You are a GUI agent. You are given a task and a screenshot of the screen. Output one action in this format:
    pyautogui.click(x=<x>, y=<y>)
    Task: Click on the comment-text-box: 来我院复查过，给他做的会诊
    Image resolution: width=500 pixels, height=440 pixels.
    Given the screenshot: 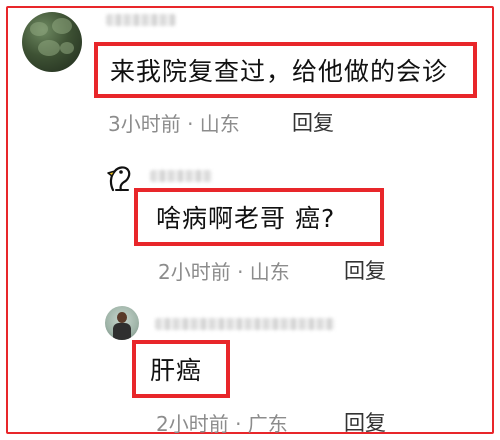 What is the action you would take?
    pyautogui.click(x=285, y=70)
    